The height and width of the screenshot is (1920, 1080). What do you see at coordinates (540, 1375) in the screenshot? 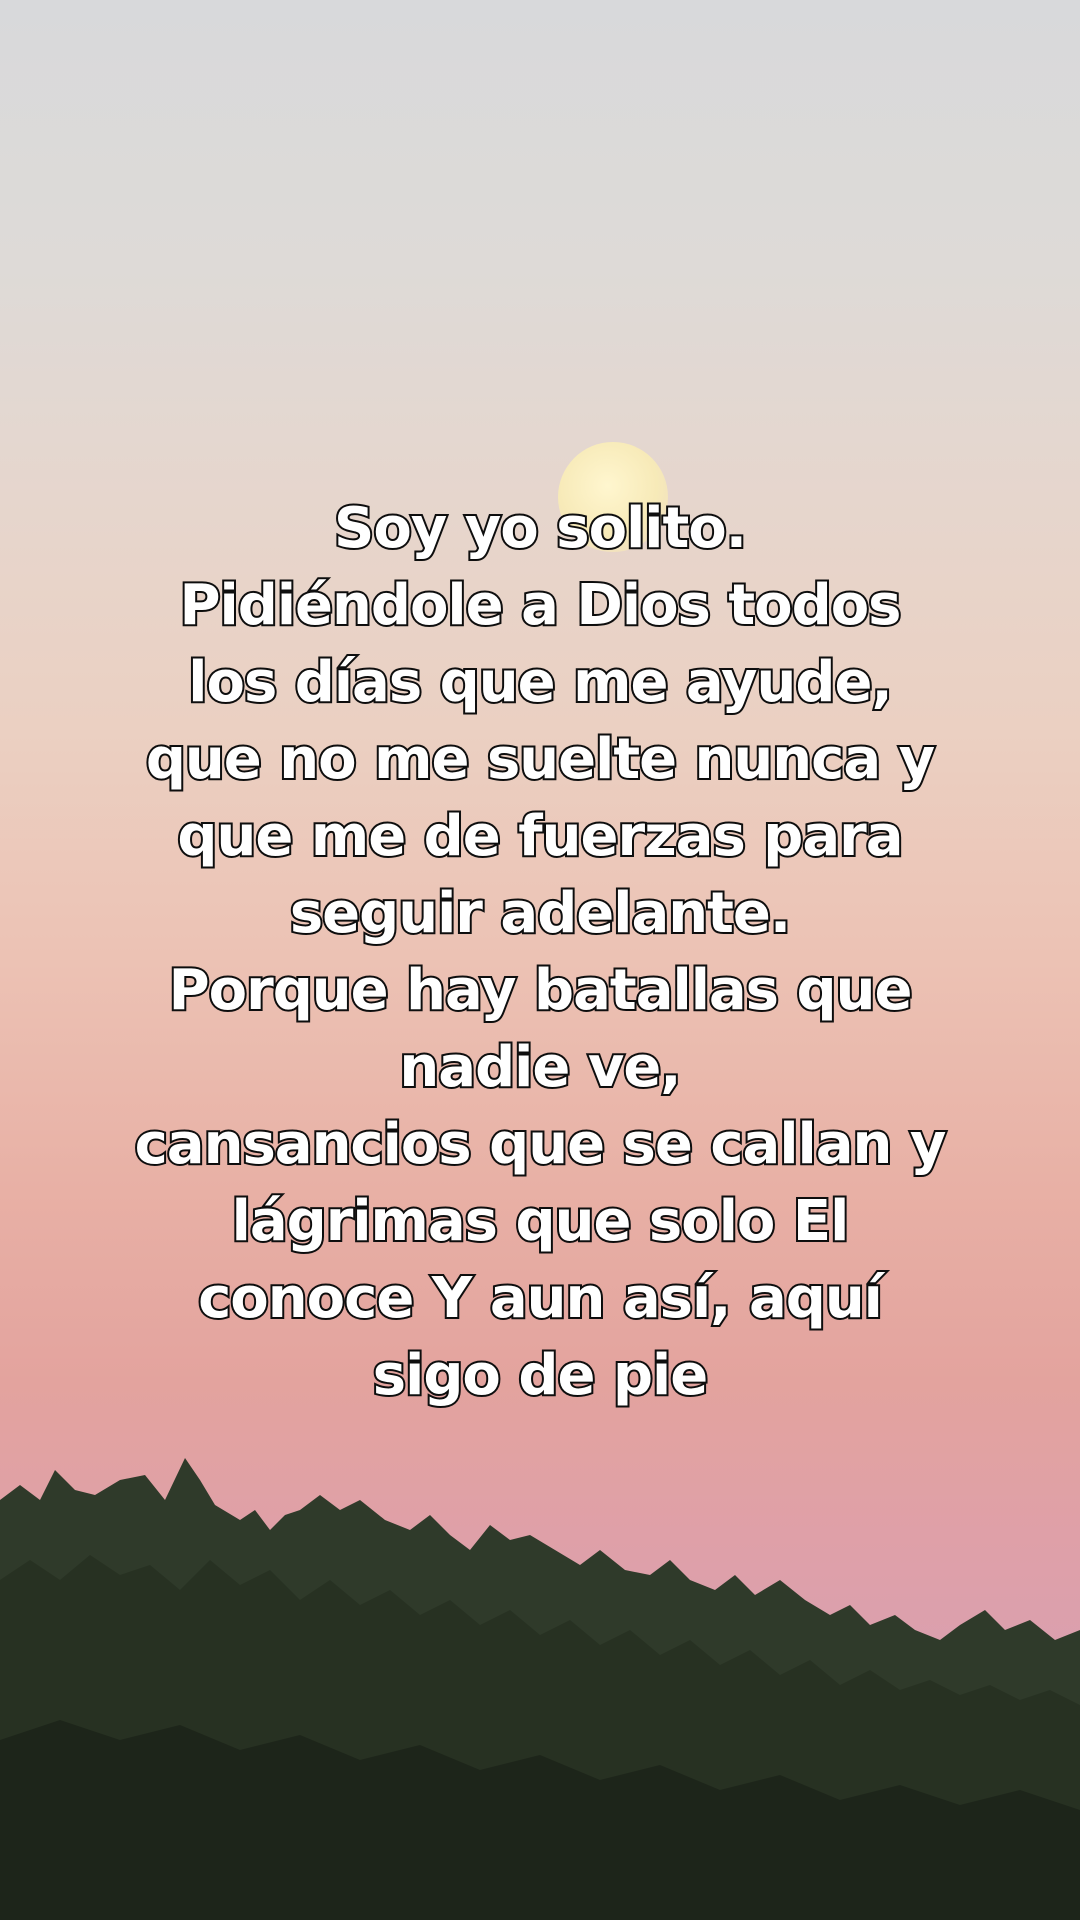
I see `quote-line: sigo de pie` at bounding box center [540, 1375].